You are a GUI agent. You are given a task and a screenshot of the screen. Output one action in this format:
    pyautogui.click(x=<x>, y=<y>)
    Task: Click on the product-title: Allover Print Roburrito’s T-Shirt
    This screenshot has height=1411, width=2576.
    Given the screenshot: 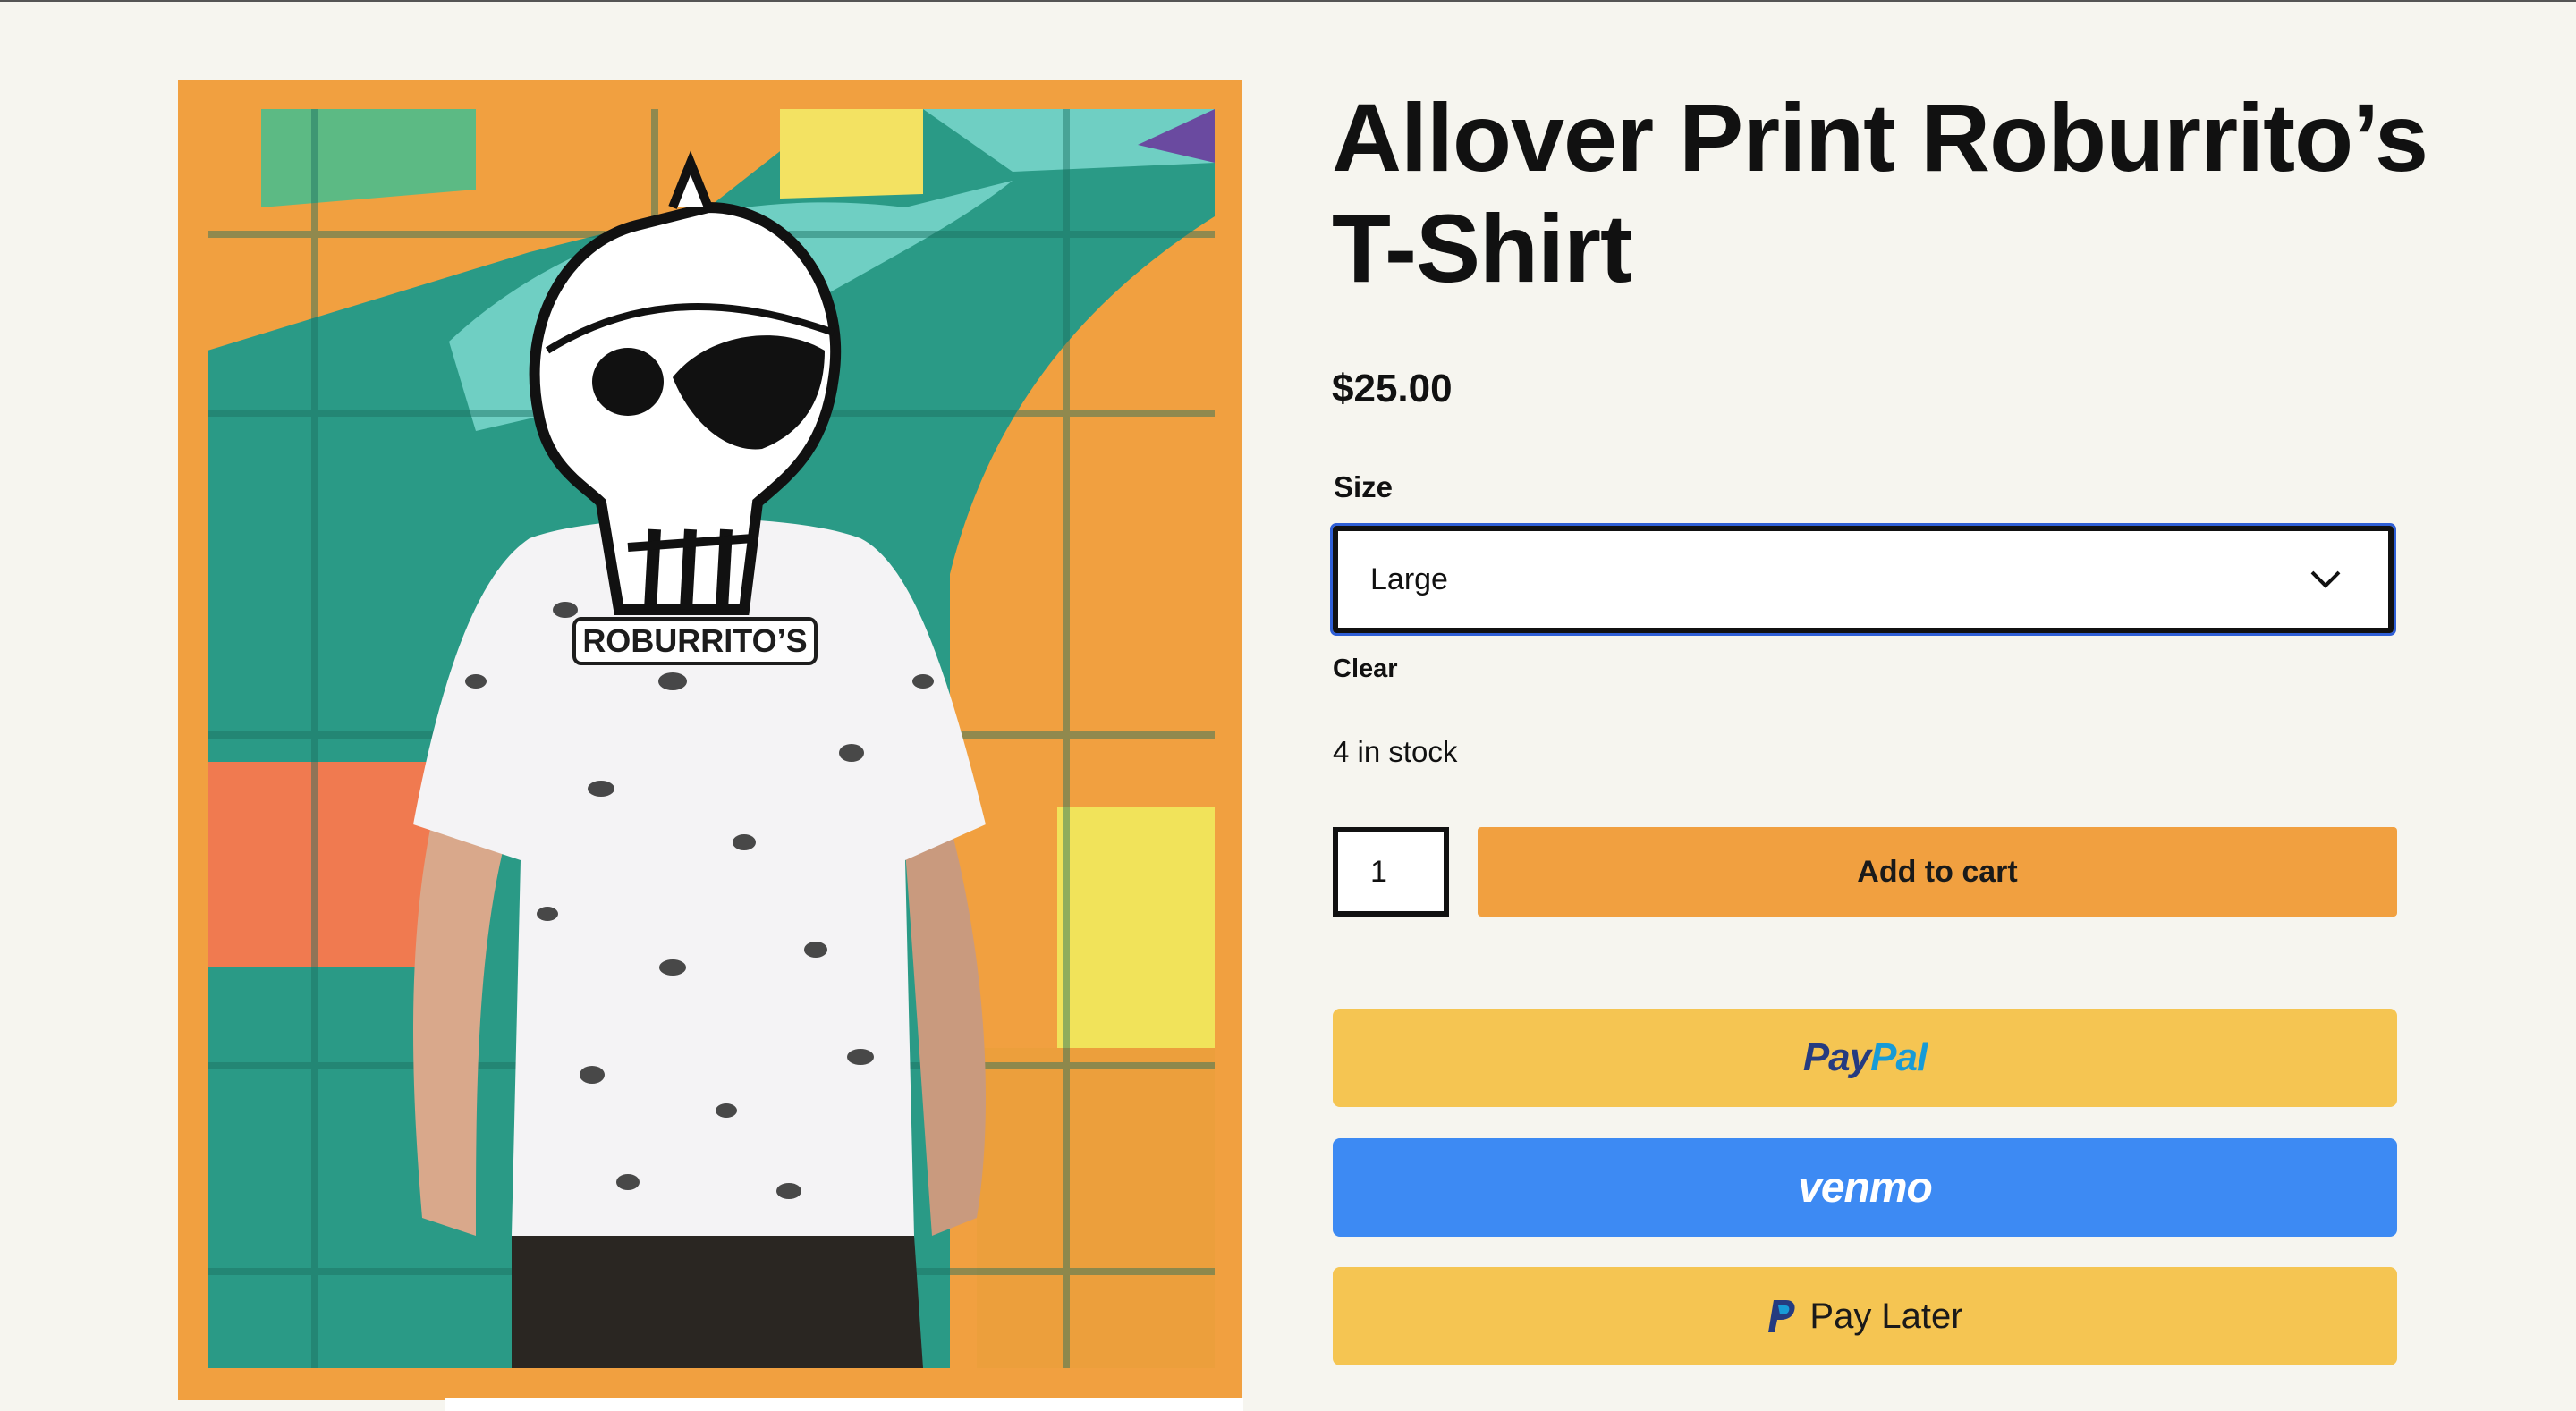 What is the action you would take?
    pyautogui.click(x=1880, y=192)
    